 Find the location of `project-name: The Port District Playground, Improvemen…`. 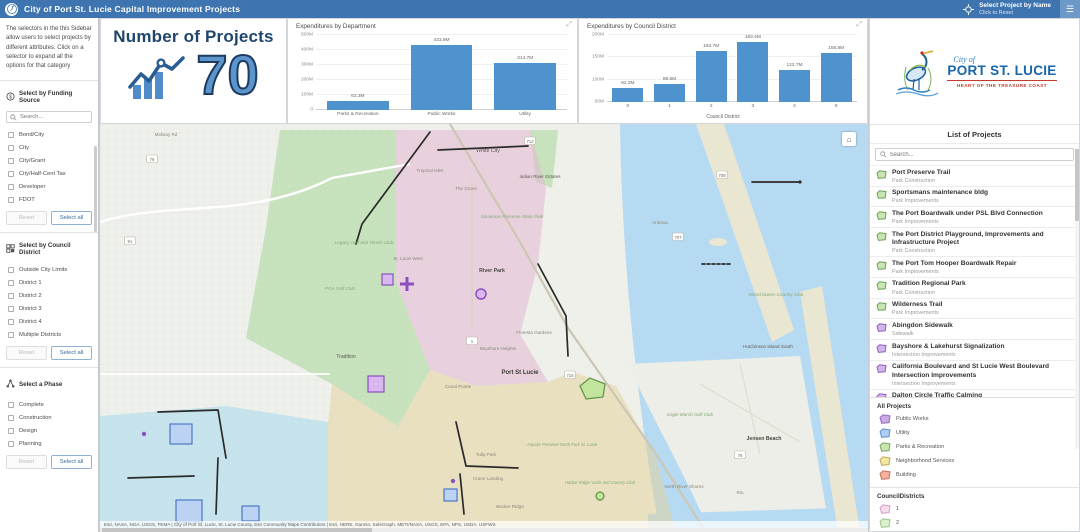

project-name: The Port District Playground, Improvemen… is located at coordinates (968, 238).